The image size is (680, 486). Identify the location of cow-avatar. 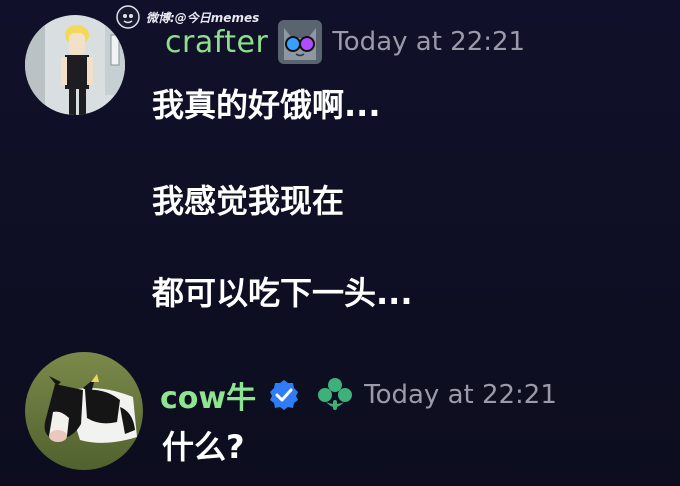
(84, 411).